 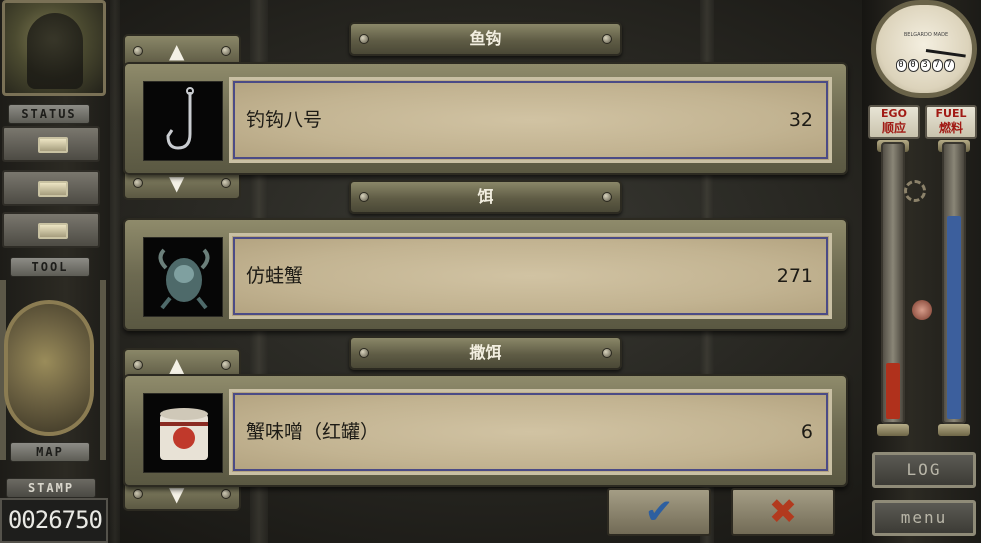 I want to click on fuel-label-cn: 燃料, so click(x=950, y=128).